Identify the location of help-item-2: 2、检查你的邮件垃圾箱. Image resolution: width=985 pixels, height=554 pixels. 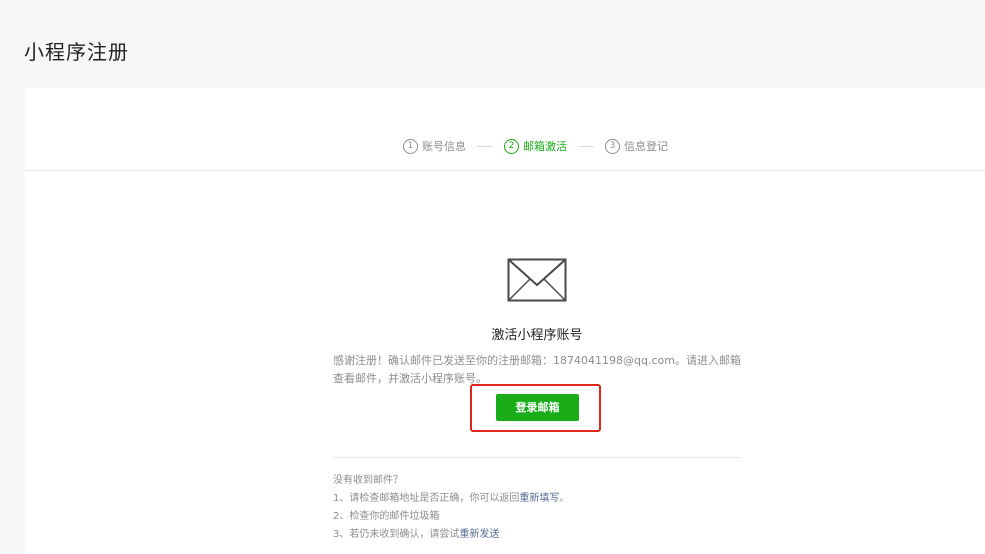
(386, 516).